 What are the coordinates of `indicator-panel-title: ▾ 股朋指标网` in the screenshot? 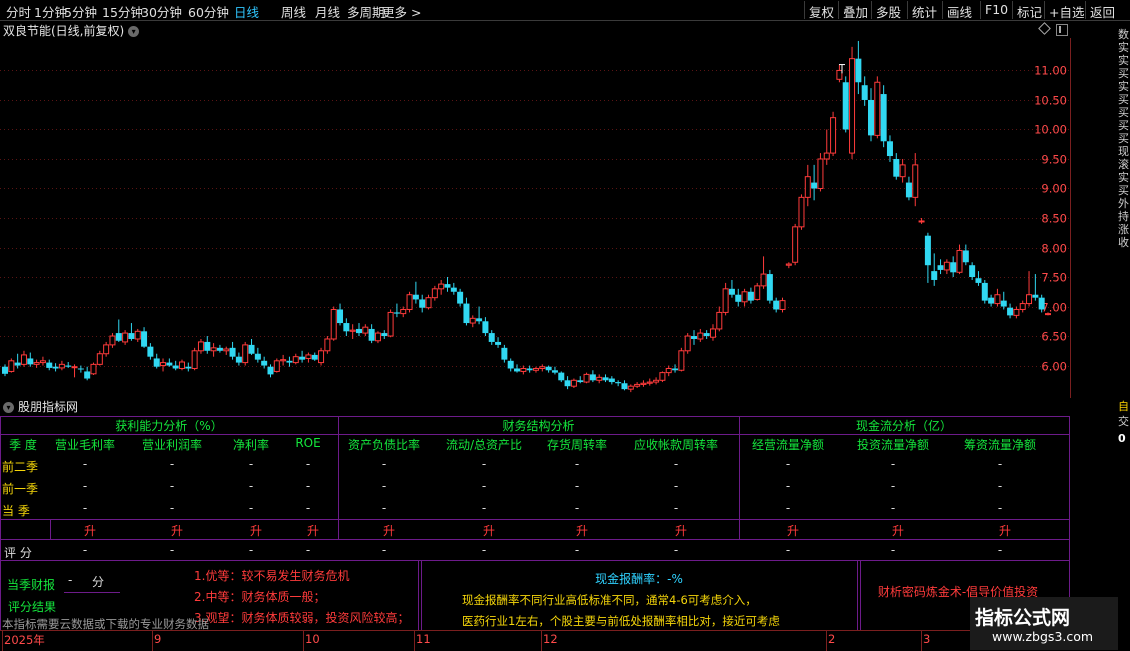 It's located at (40, 406).